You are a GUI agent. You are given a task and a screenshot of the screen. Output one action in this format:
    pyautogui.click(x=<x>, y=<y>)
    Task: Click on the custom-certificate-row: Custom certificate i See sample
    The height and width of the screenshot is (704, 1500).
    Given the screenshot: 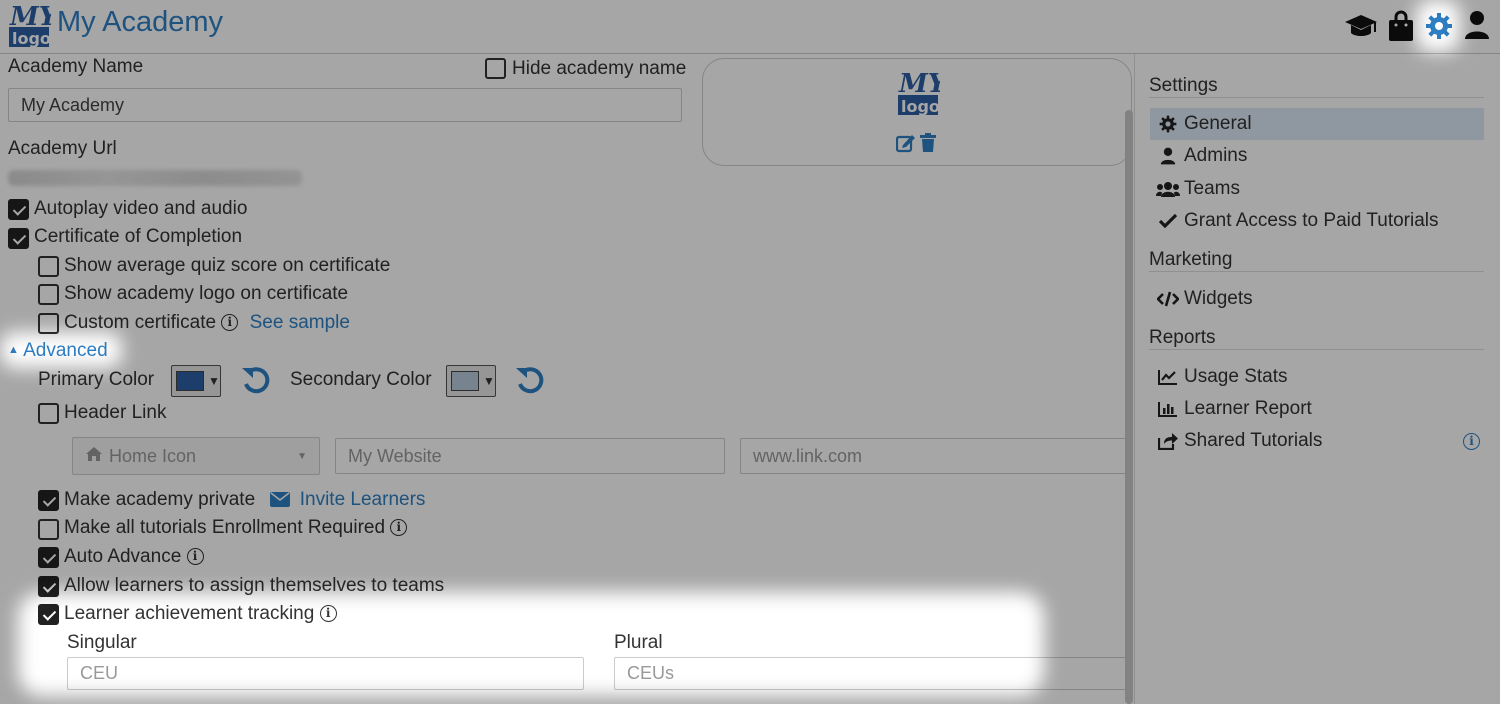 What is the action you would take?
    pyautogui.click(x=207, y=323)
    